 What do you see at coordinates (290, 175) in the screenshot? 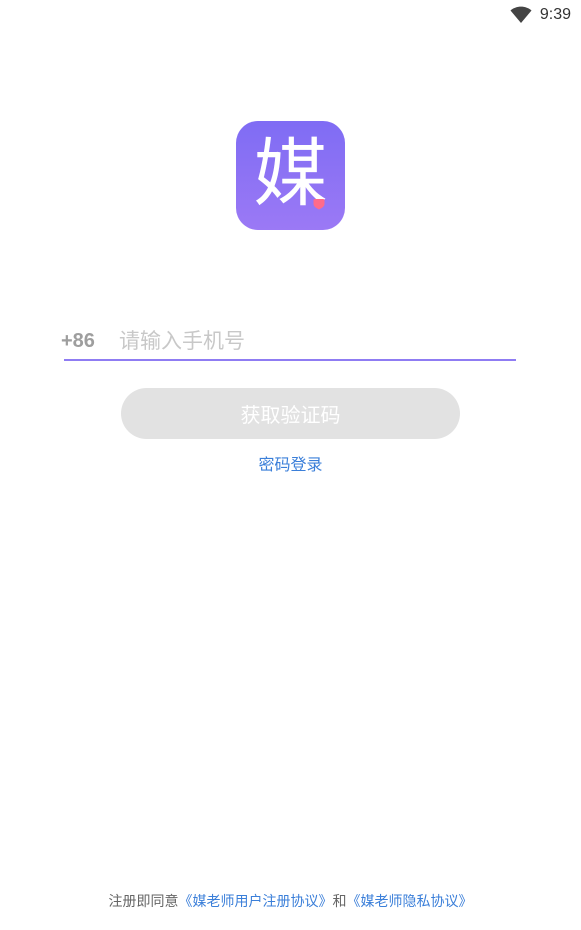
I see `app-logo: 媒` at bounding box center [290, 175].